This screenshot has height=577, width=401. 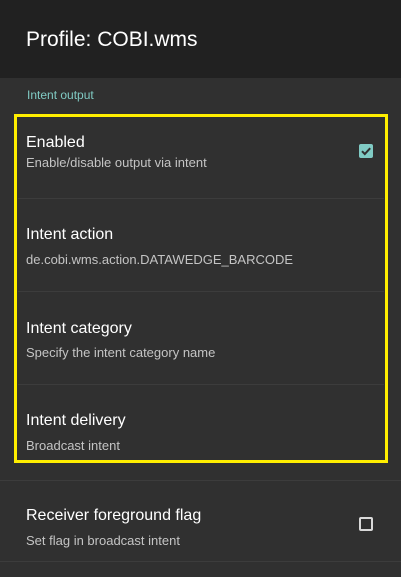 What do you see at coordinates (73, 445) in the screenshot?
I see `pref-intent-delivery-summary: Broadcast intent` at bounding box center [73, 445].